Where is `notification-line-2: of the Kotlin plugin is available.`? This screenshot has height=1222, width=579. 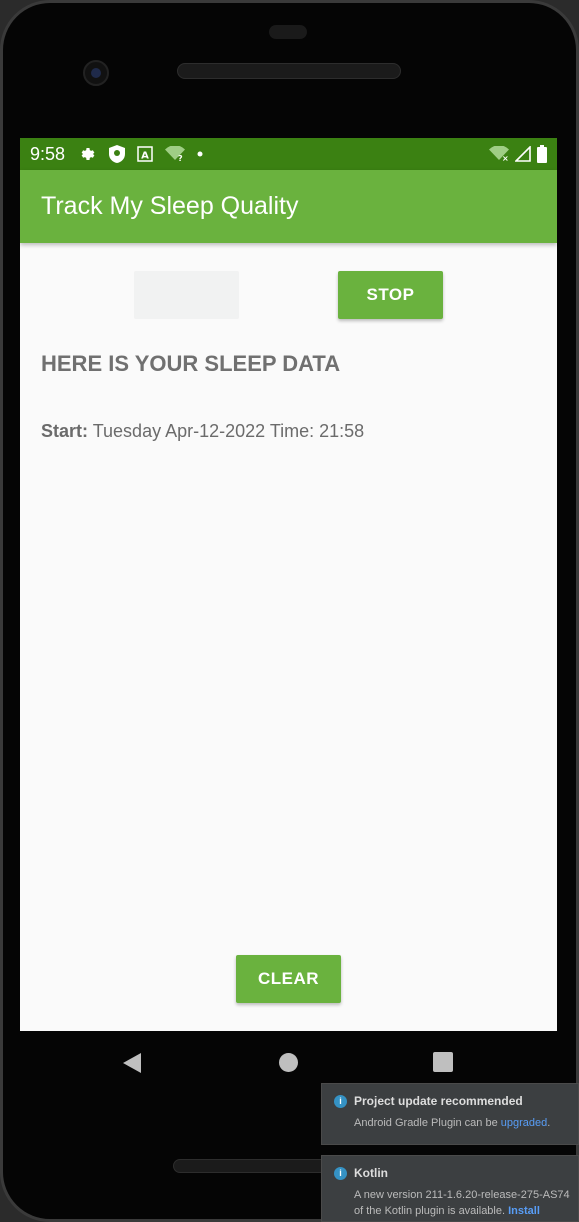 notification-line-2: of the Kotlin plugin is available. is located at coordinates (431, 1211).